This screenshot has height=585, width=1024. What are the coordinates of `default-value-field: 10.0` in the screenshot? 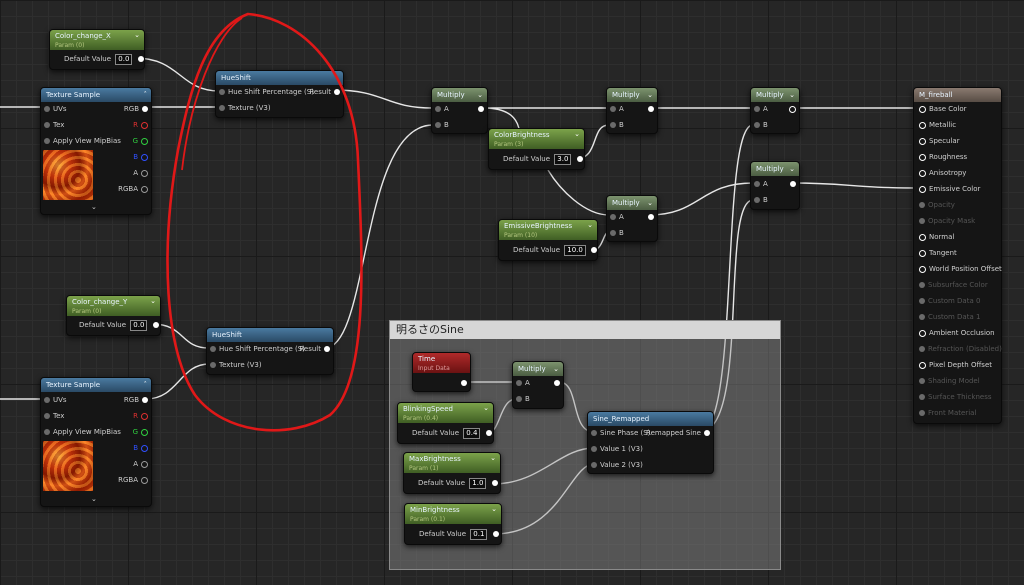 It's located at (575, 250).